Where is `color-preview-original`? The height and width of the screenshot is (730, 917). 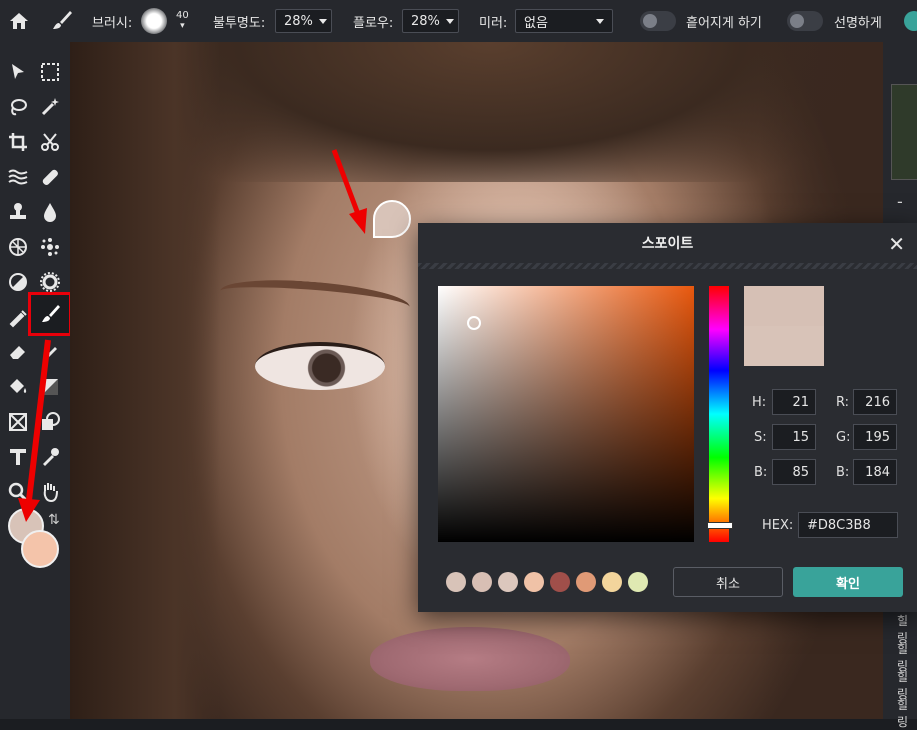
color-preview-original is located at coordinates (784, 306).